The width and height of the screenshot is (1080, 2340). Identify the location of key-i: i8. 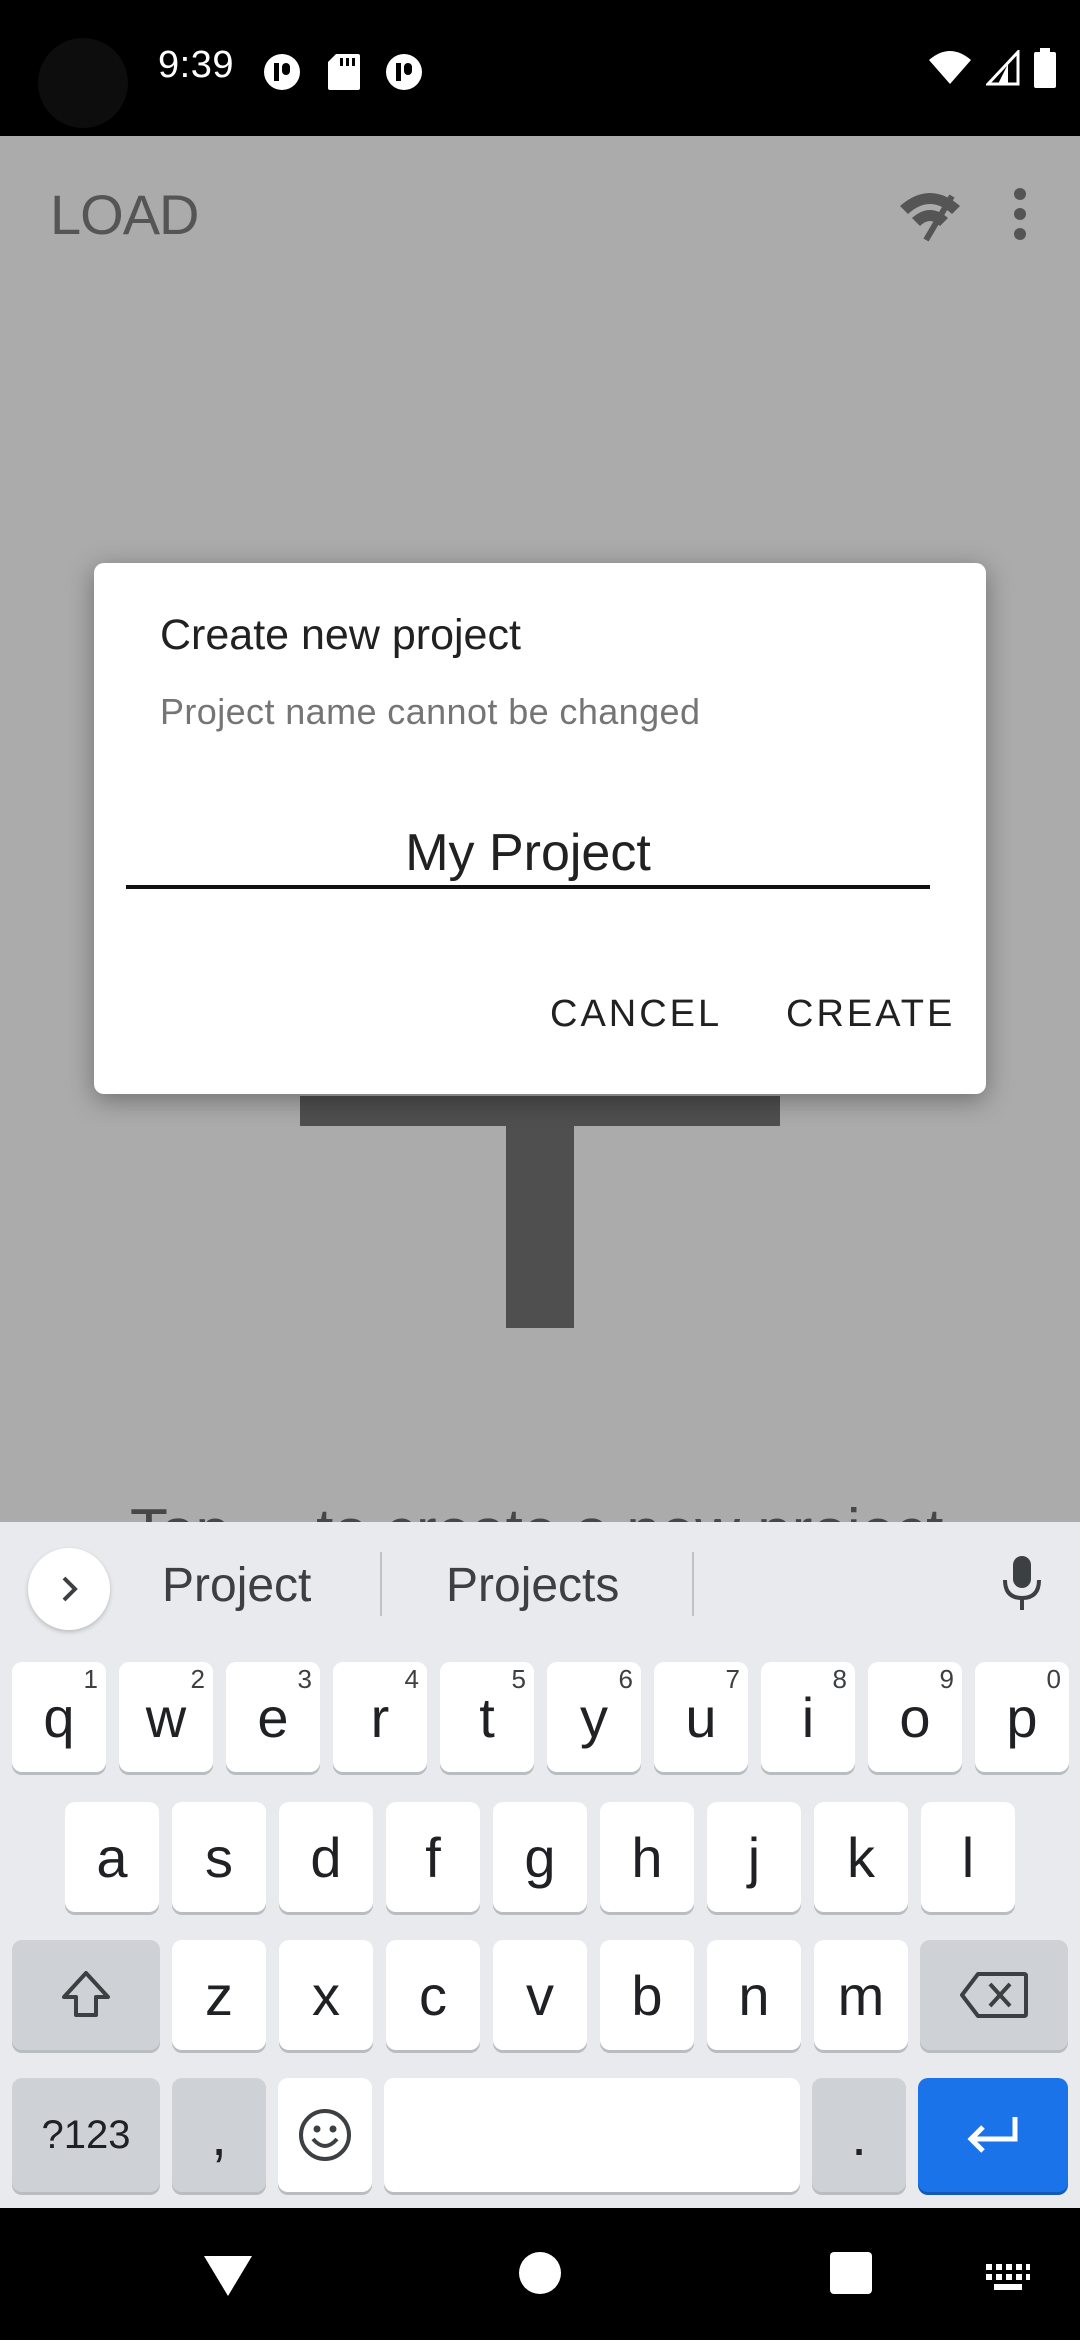
(808, 1717).